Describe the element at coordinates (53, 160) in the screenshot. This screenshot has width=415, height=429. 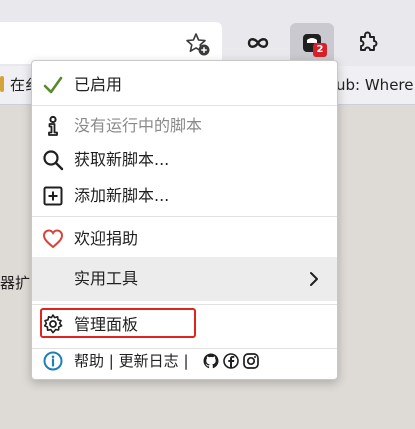
I see `search-icon` at that location.